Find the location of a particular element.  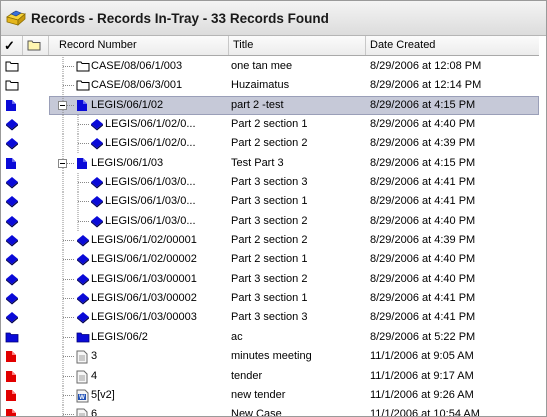

svg-text: W is located at coordinates (82, 398).